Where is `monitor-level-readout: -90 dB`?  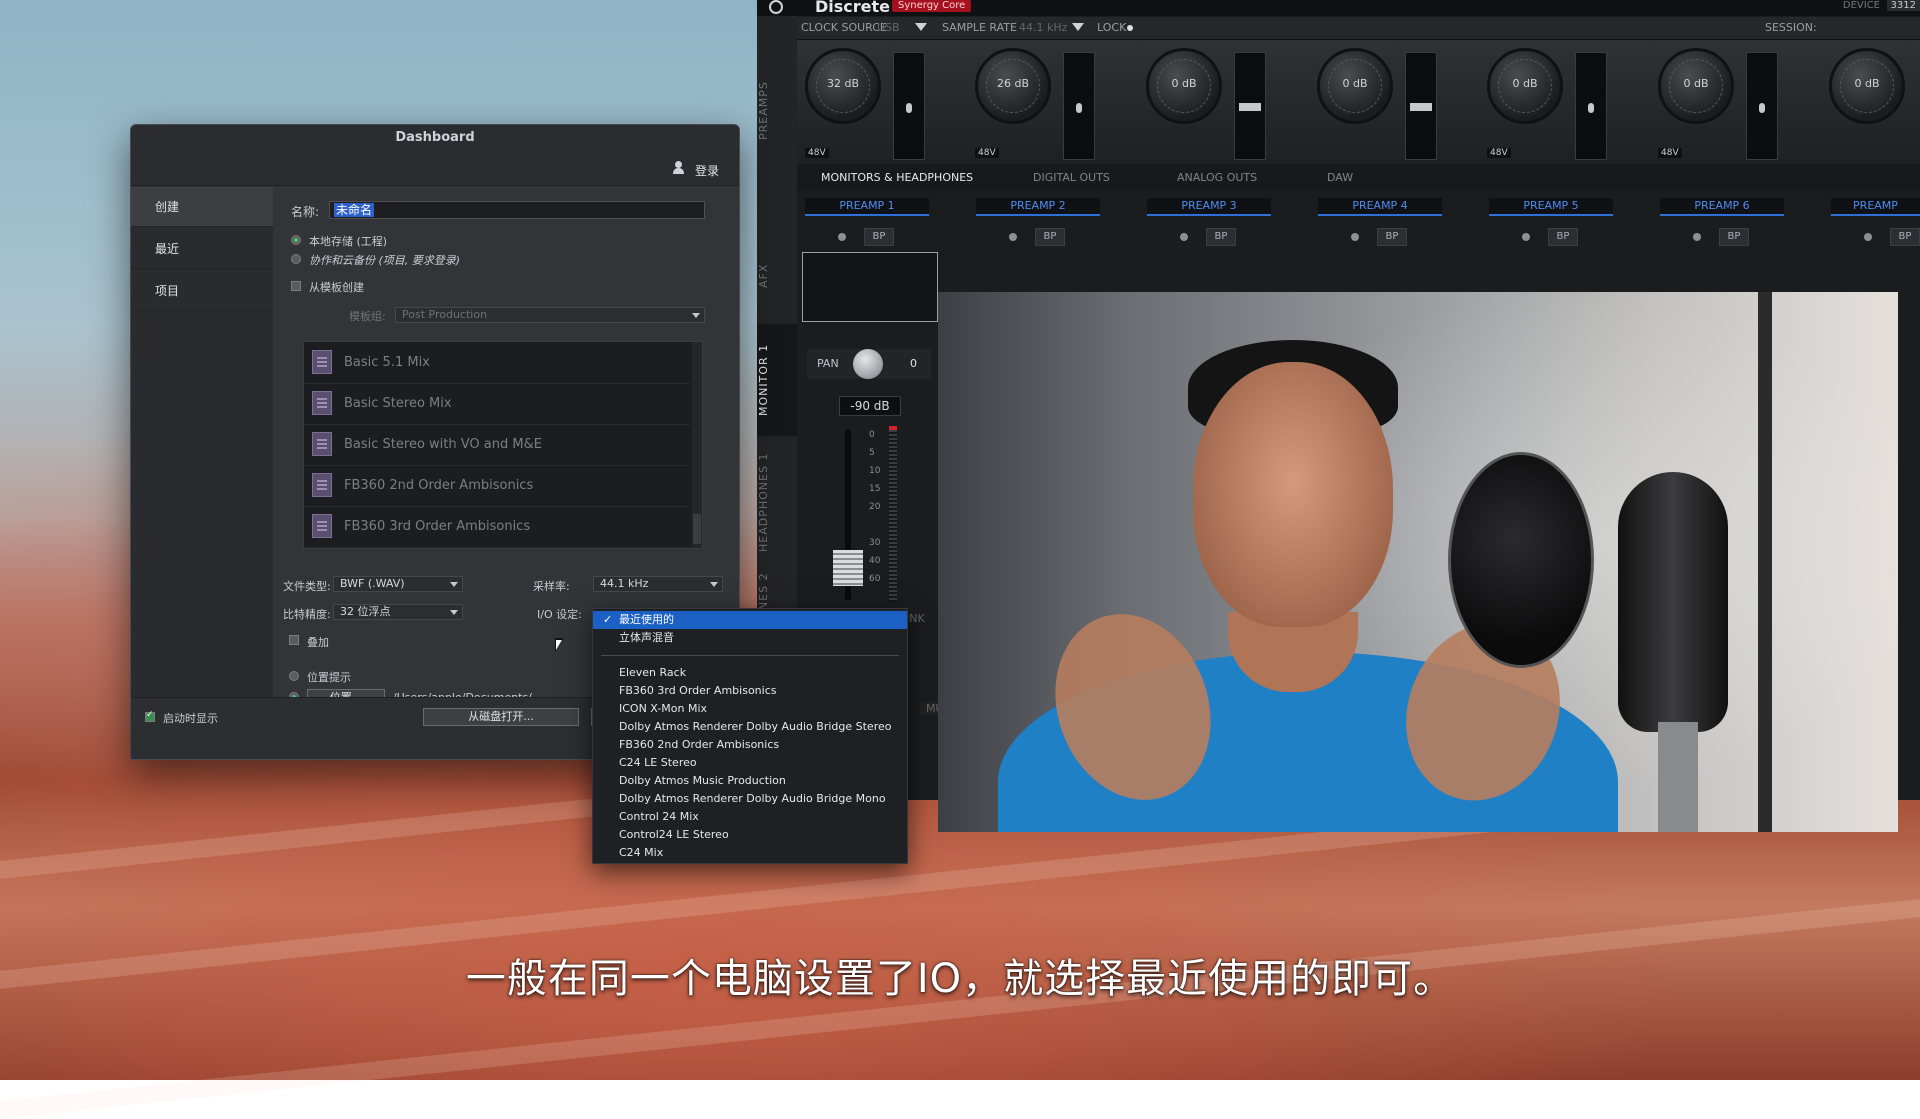 monitor-level-readout: -90 dB is located at coordinates (870, 406).